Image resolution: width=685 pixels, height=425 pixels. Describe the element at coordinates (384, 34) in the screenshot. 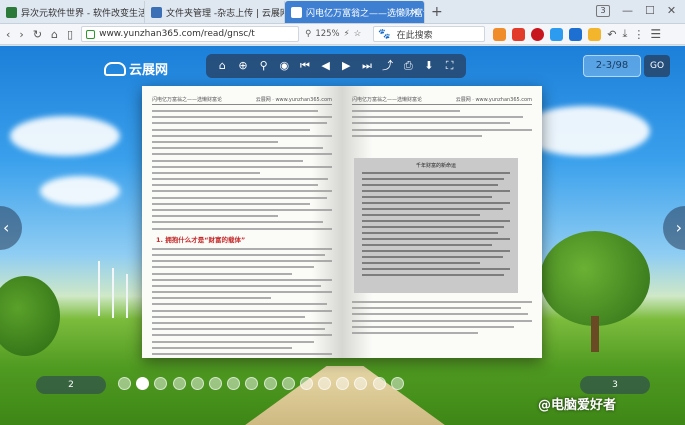

I see `search-engine-icon: 🐾` at that location.